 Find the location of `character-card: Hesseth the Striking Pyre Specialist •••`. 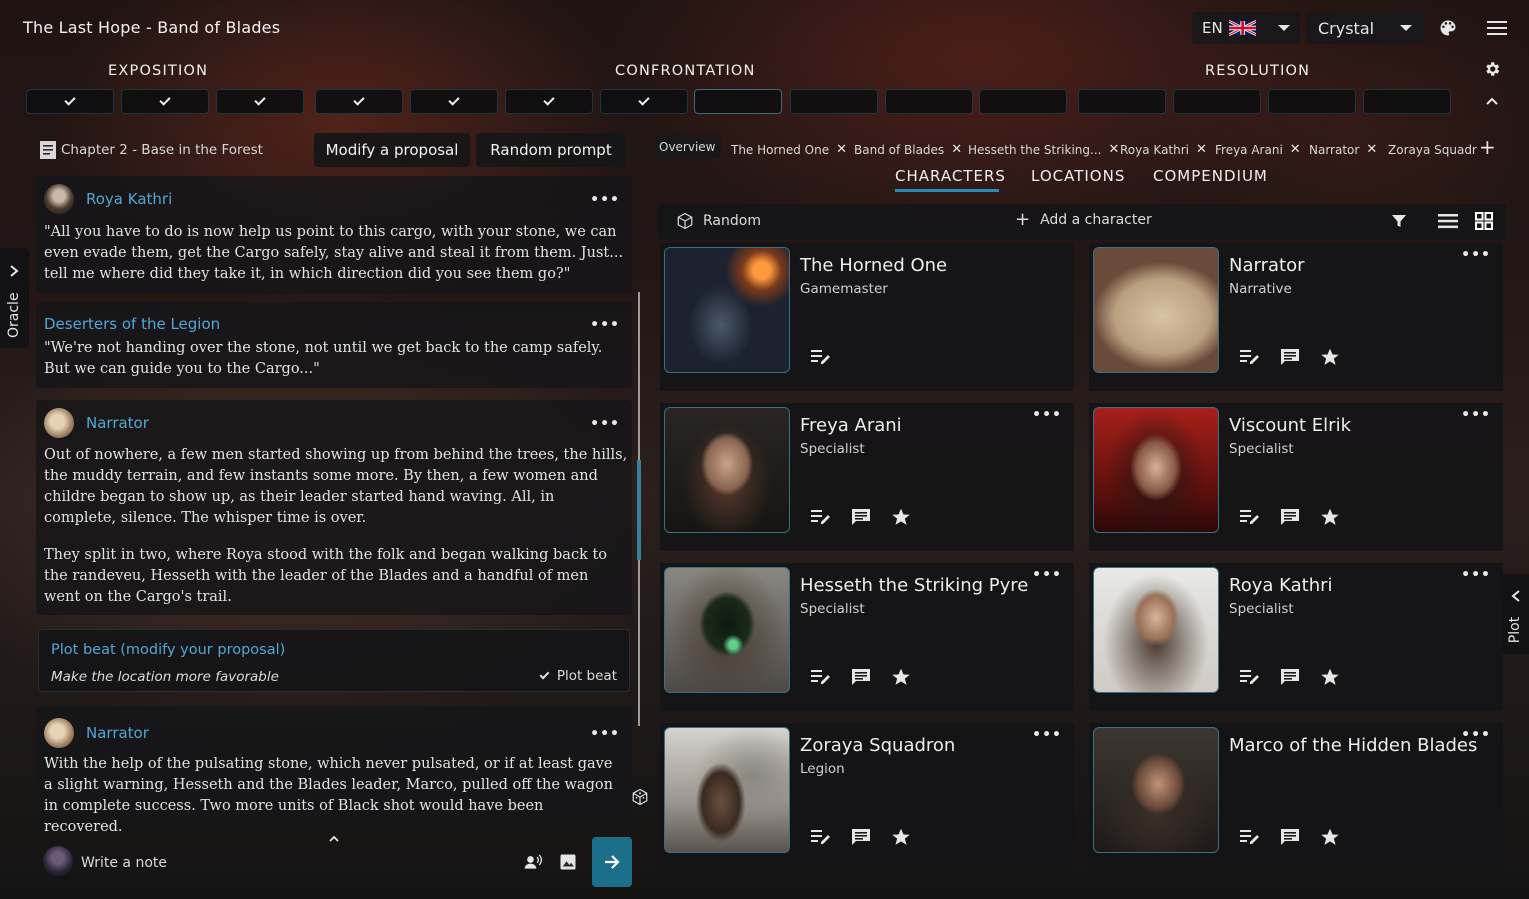

character-card: Hesseth the Striking Pyre Specialist ••• is located at coordinates (867, 637).